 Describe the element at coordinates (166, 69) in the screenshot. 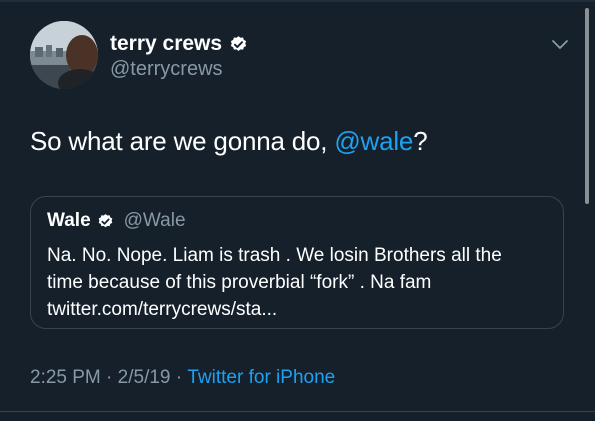

I see `author-handle: @terrycrews` at that location.